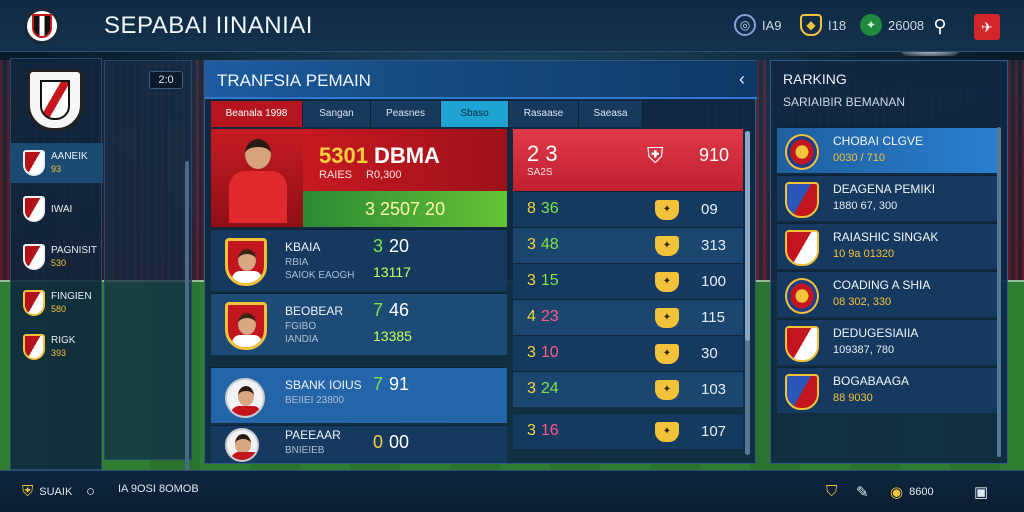  What do you see at coordinates (542, 153) in the screenshot?
I see `stat-value: 2 3` at bounding box center [542, 153].